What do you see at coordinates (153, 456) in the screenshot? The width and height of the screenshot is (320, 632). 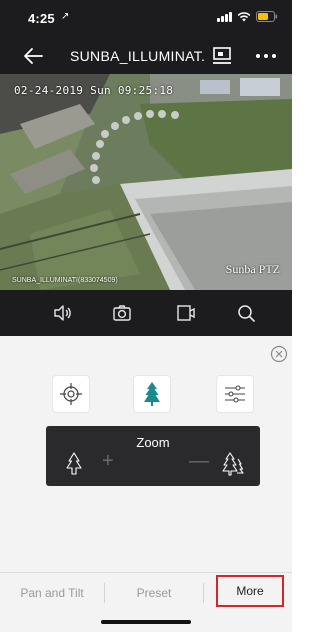 I see `zoom-control: Zoom + —` at bounding box center [153, 456].